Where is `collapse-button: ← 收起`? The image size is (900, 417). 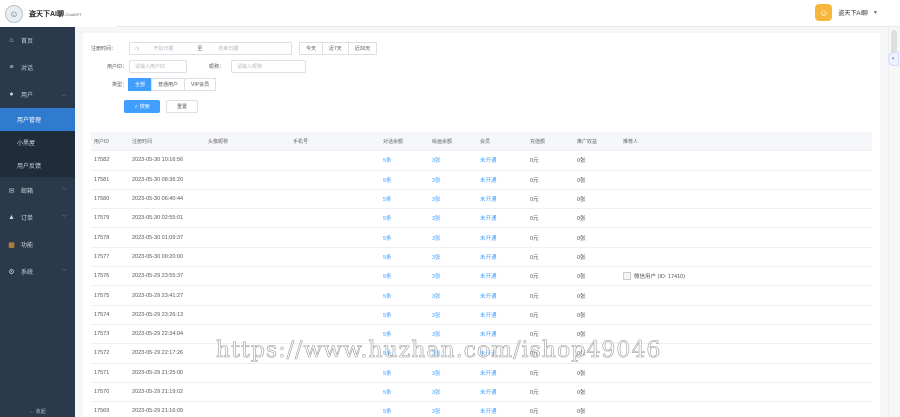 collapse-button: ← 收起 is located at coordinates (37, 411).